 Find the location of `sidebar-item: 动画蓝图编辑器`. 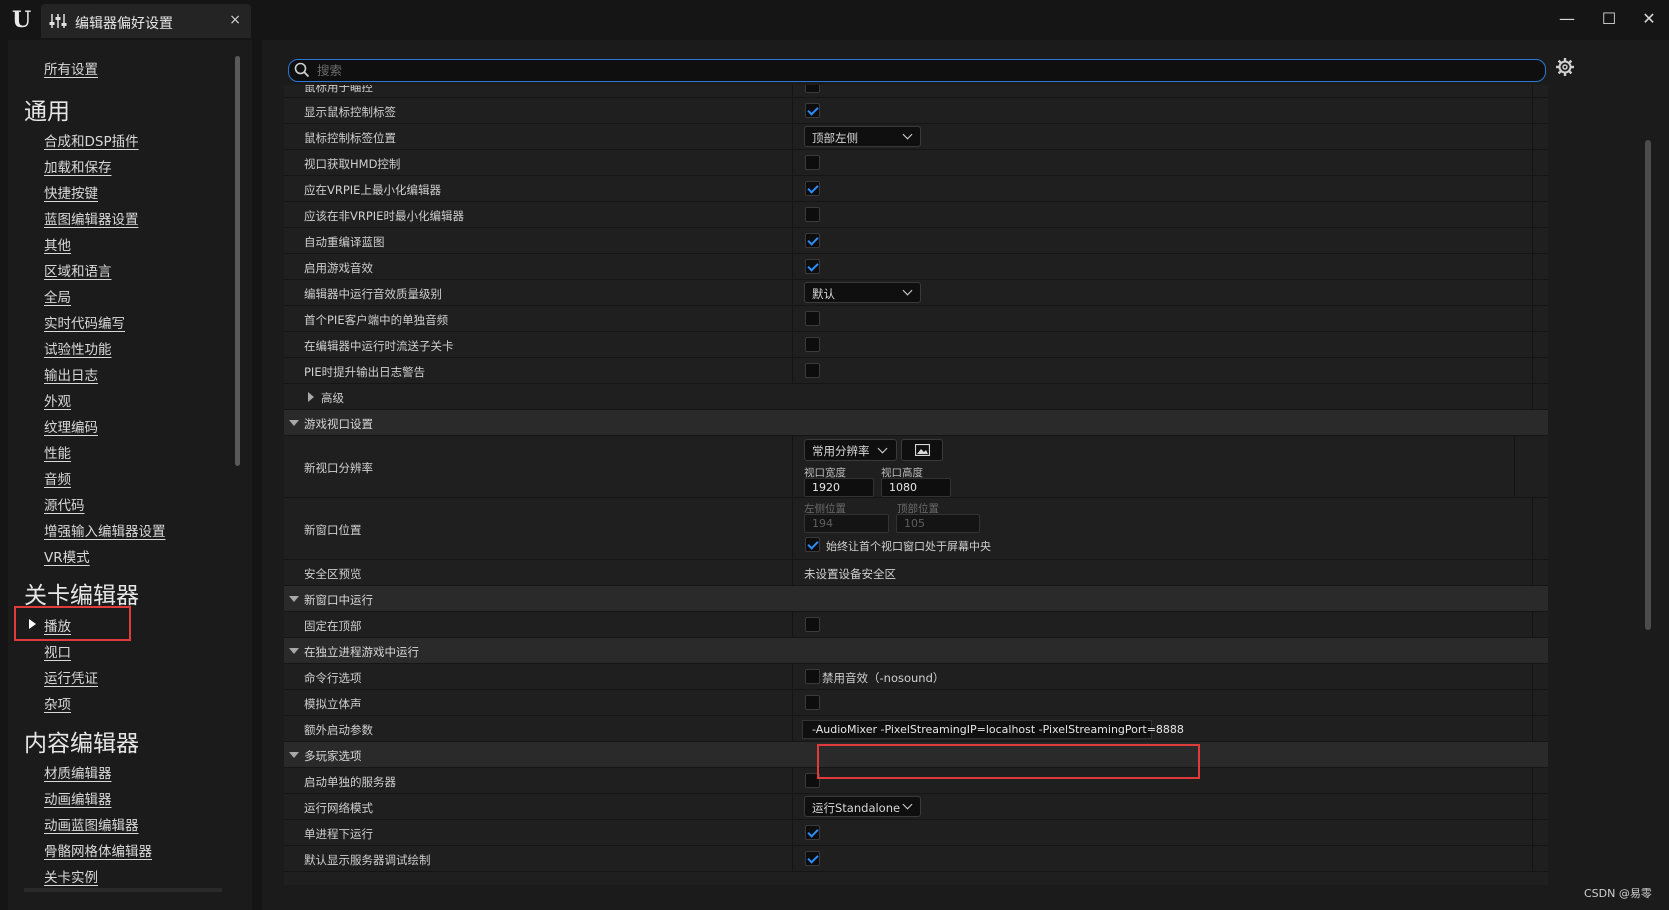

sidebar-item: 动画蓝图编辑器 is located at coordinates (91, 824).